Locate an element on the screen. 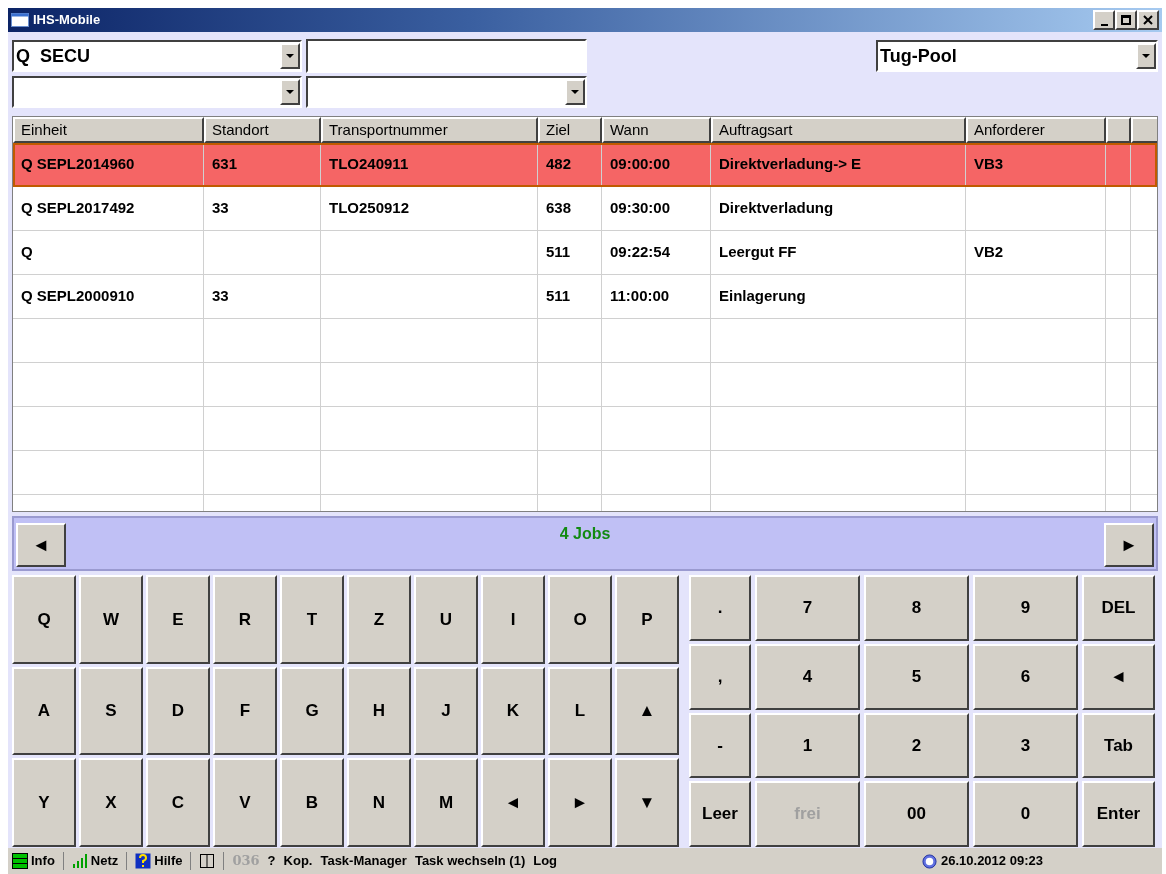 The height and width of the screenshot is (874, 1166). column-header: Einheit is located at coordinates (108, 130).